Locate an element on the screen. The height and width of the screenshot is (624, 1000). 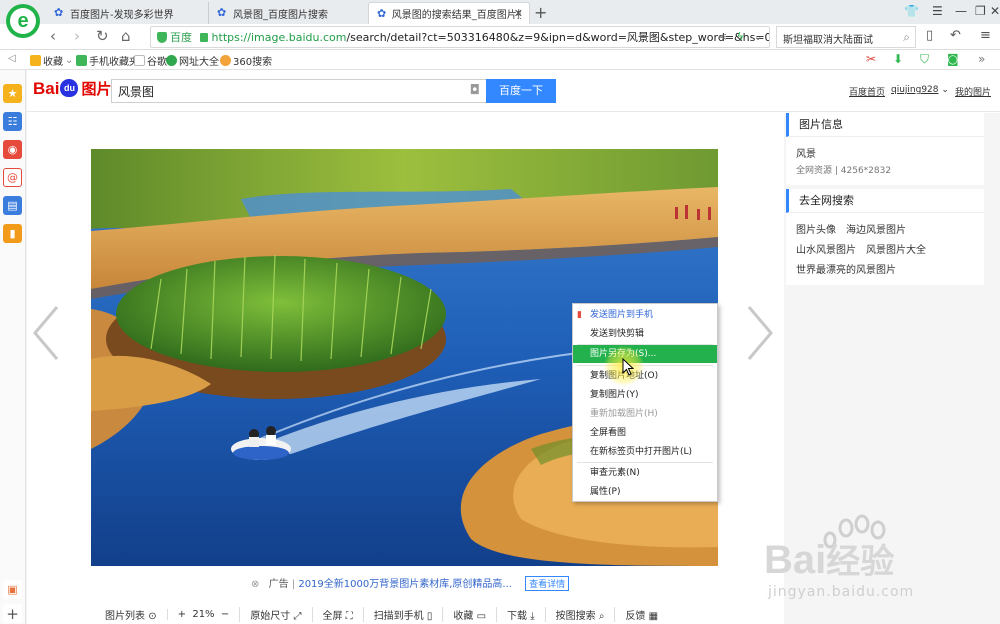
original-size-button: 原始尺寸 ⤢ is located at coordinates (275, 614).